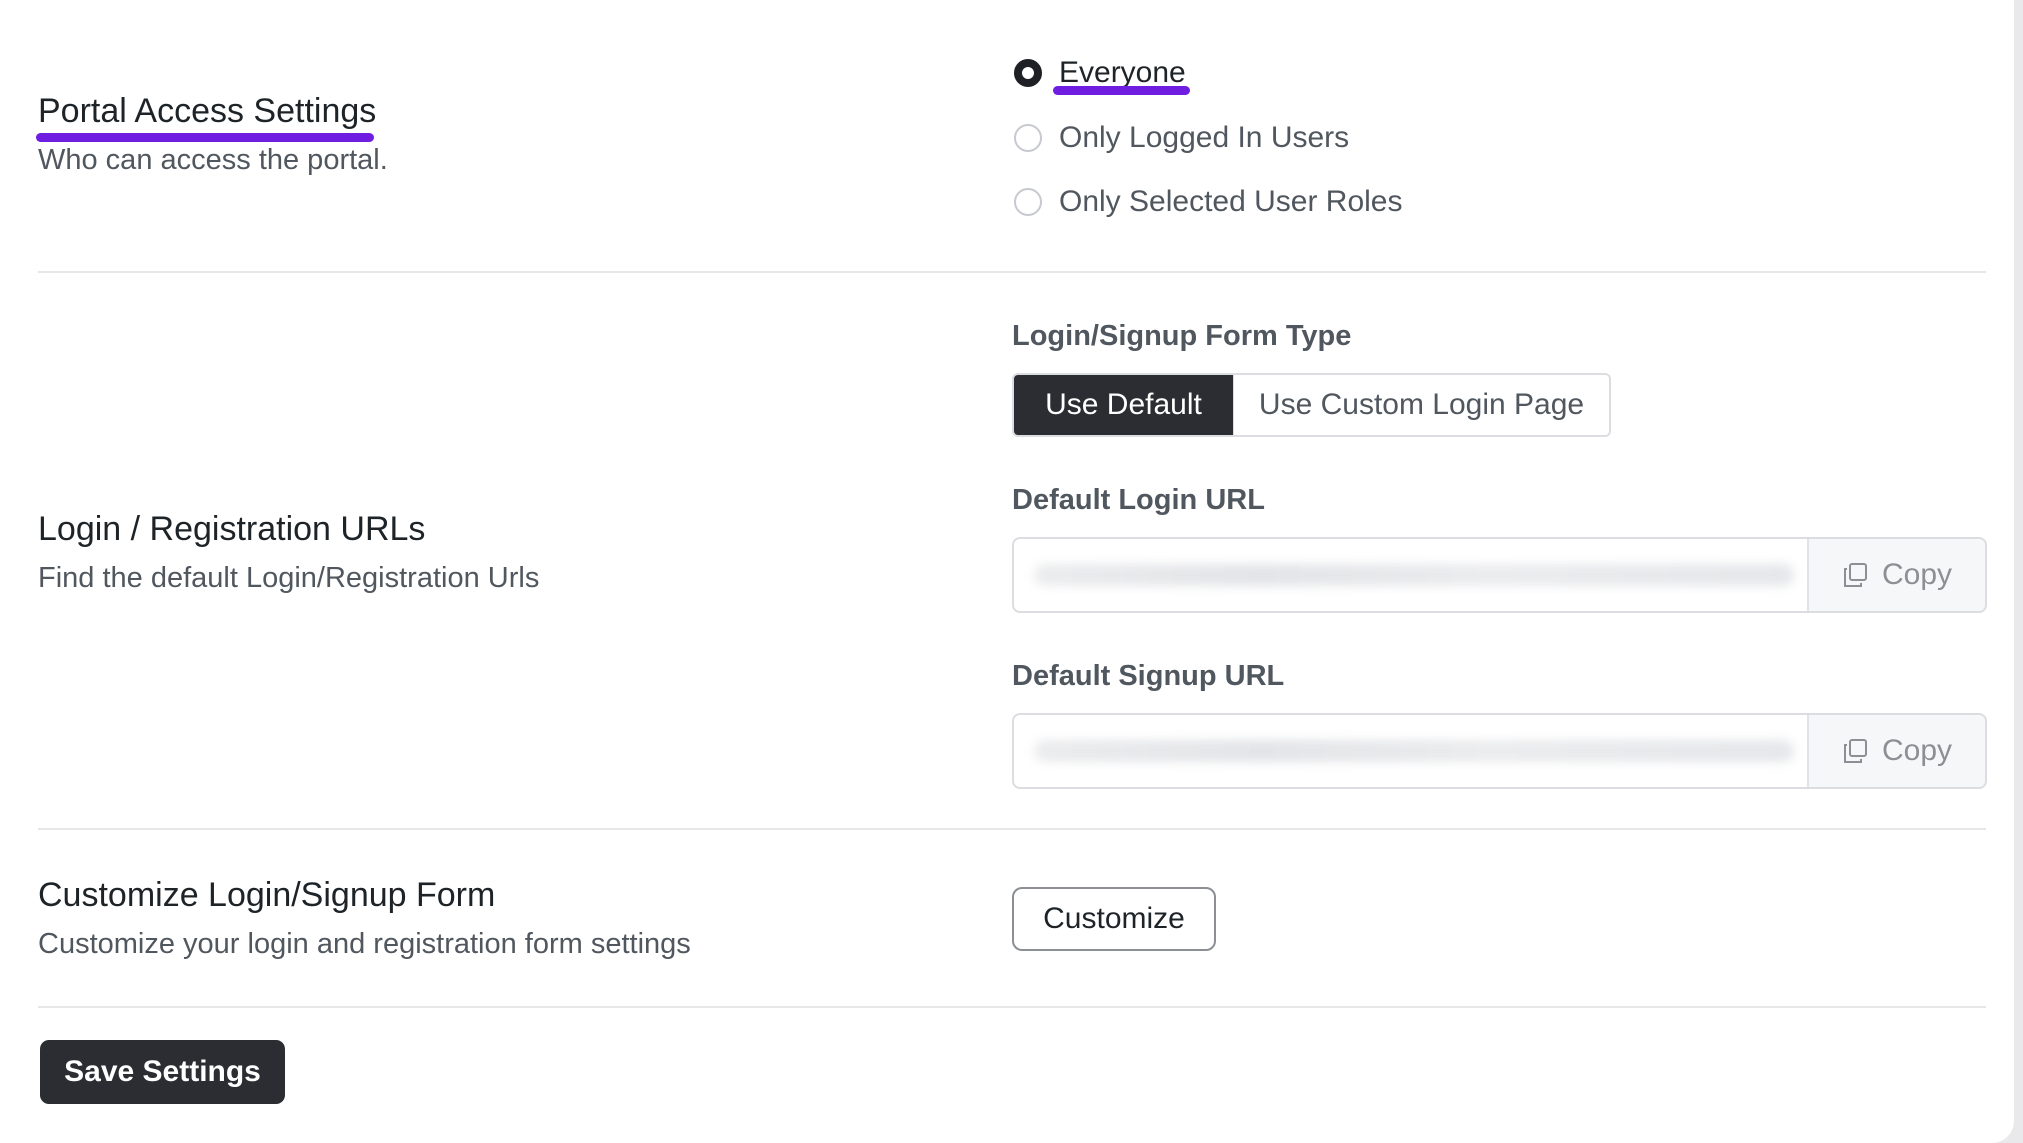  What do you see at coordinates (213, 160) in the screenshot?
I see `portal-access-description: Who can access the portal.` at bounding box center [213, 160].